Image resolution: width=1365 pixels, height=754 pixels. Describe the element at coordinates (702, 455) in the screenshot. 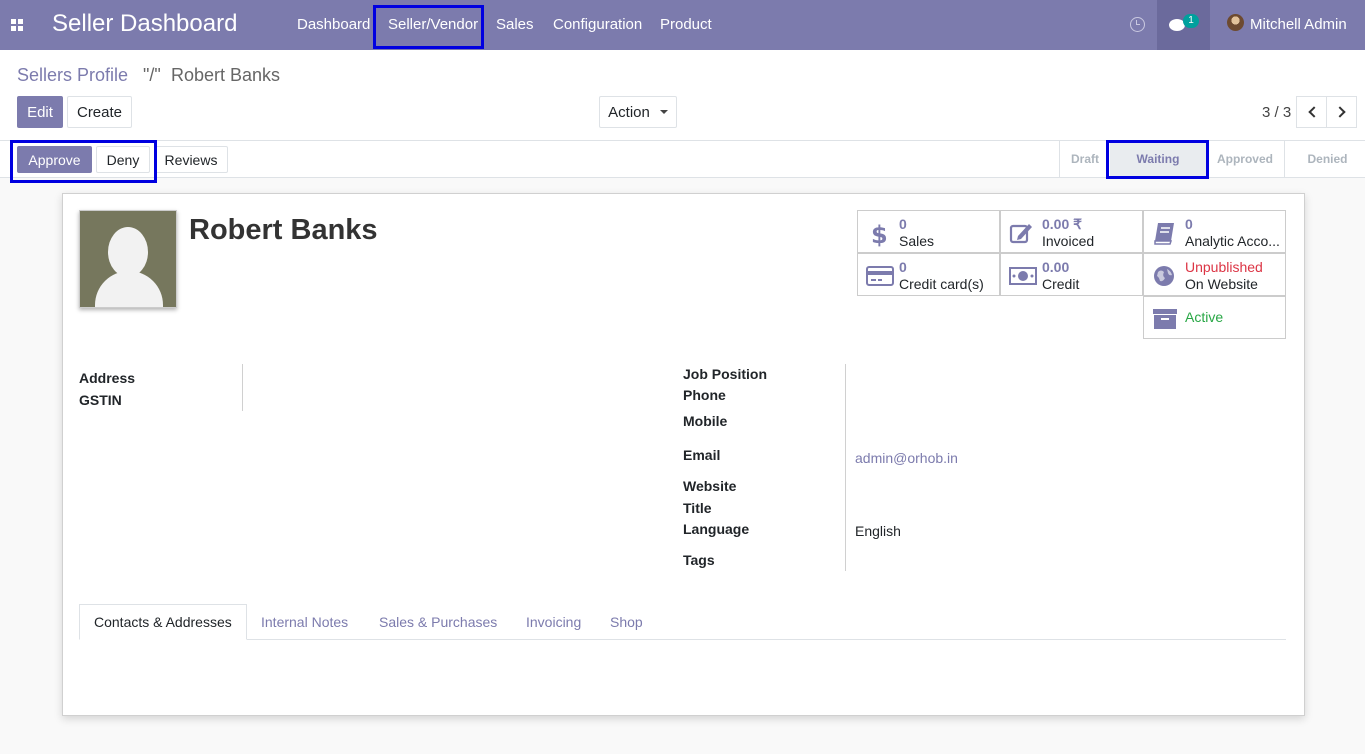

I see `email-label: Email` at that location.